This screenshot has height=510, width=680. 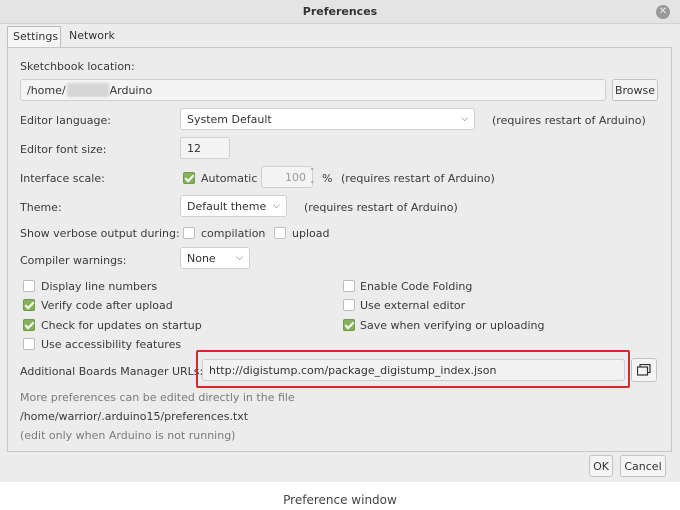 I want to click on interface-scale-stepper: ⌃ ⌄, so click(x=312, y=177).